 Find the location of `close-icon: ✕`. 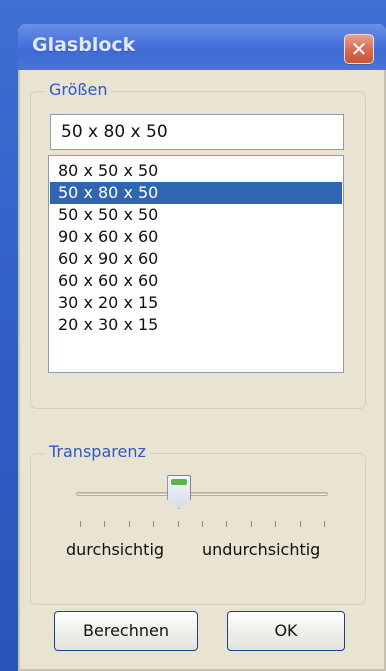

close-icon: ✕ is located at coordinates (359, 49).